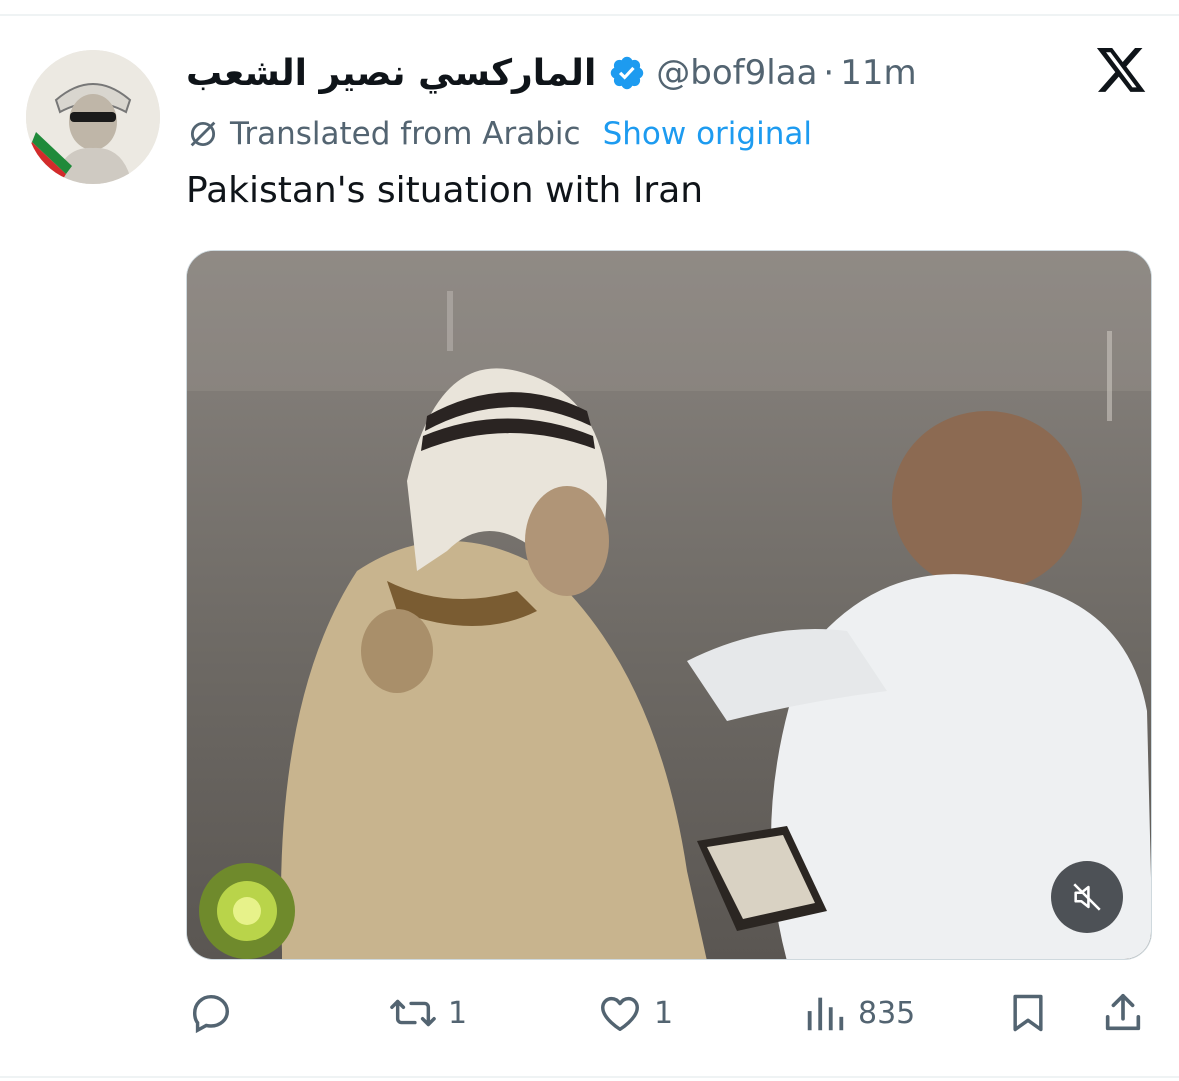 This screenshot has height=1081, width=1179. I want to click on like-button: 1, so click(634, 1013).